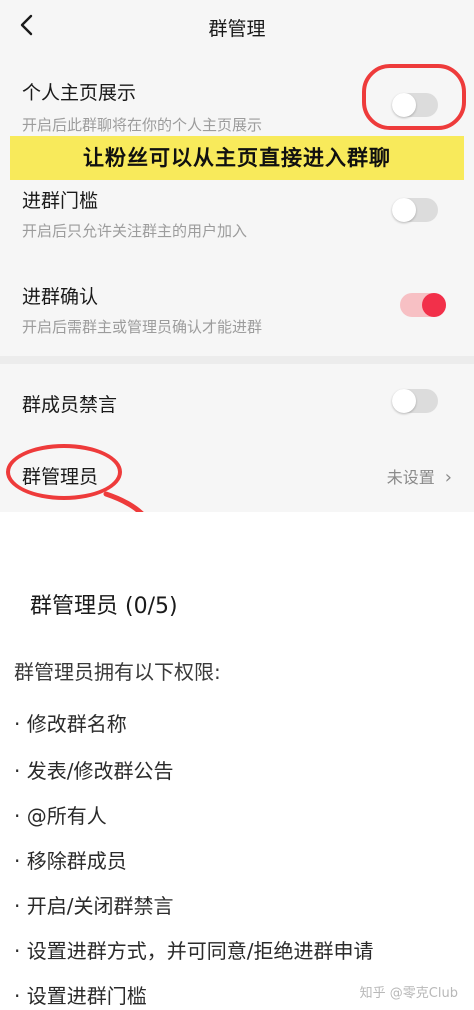  What do you see at coordinates (414, 97) in the screenshot?
I see `annotation-circle-toggle` at bounding box center [414, 97].